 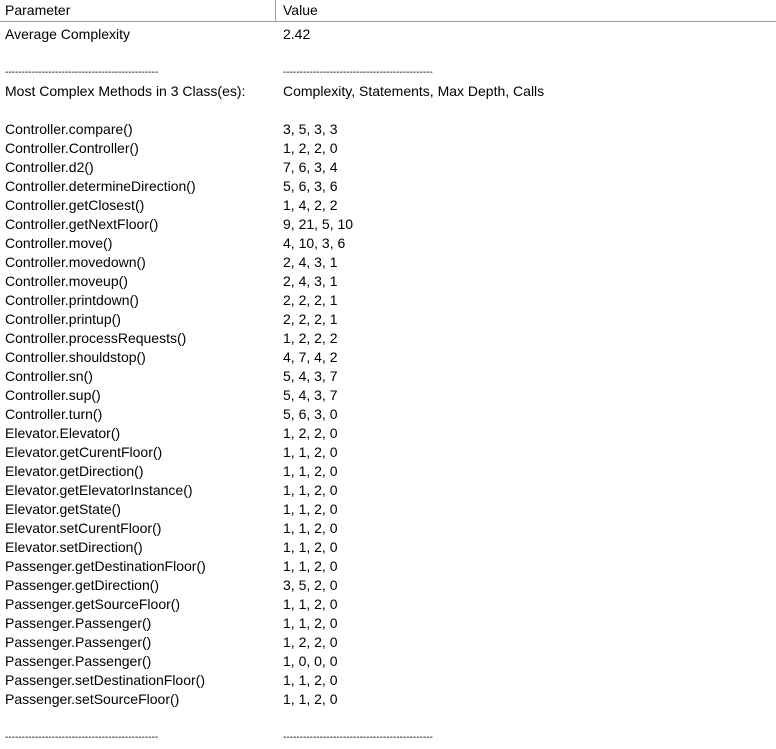 I want to click on method-metrics: 4, 7, 4, 2, so click(x=310, y=357).